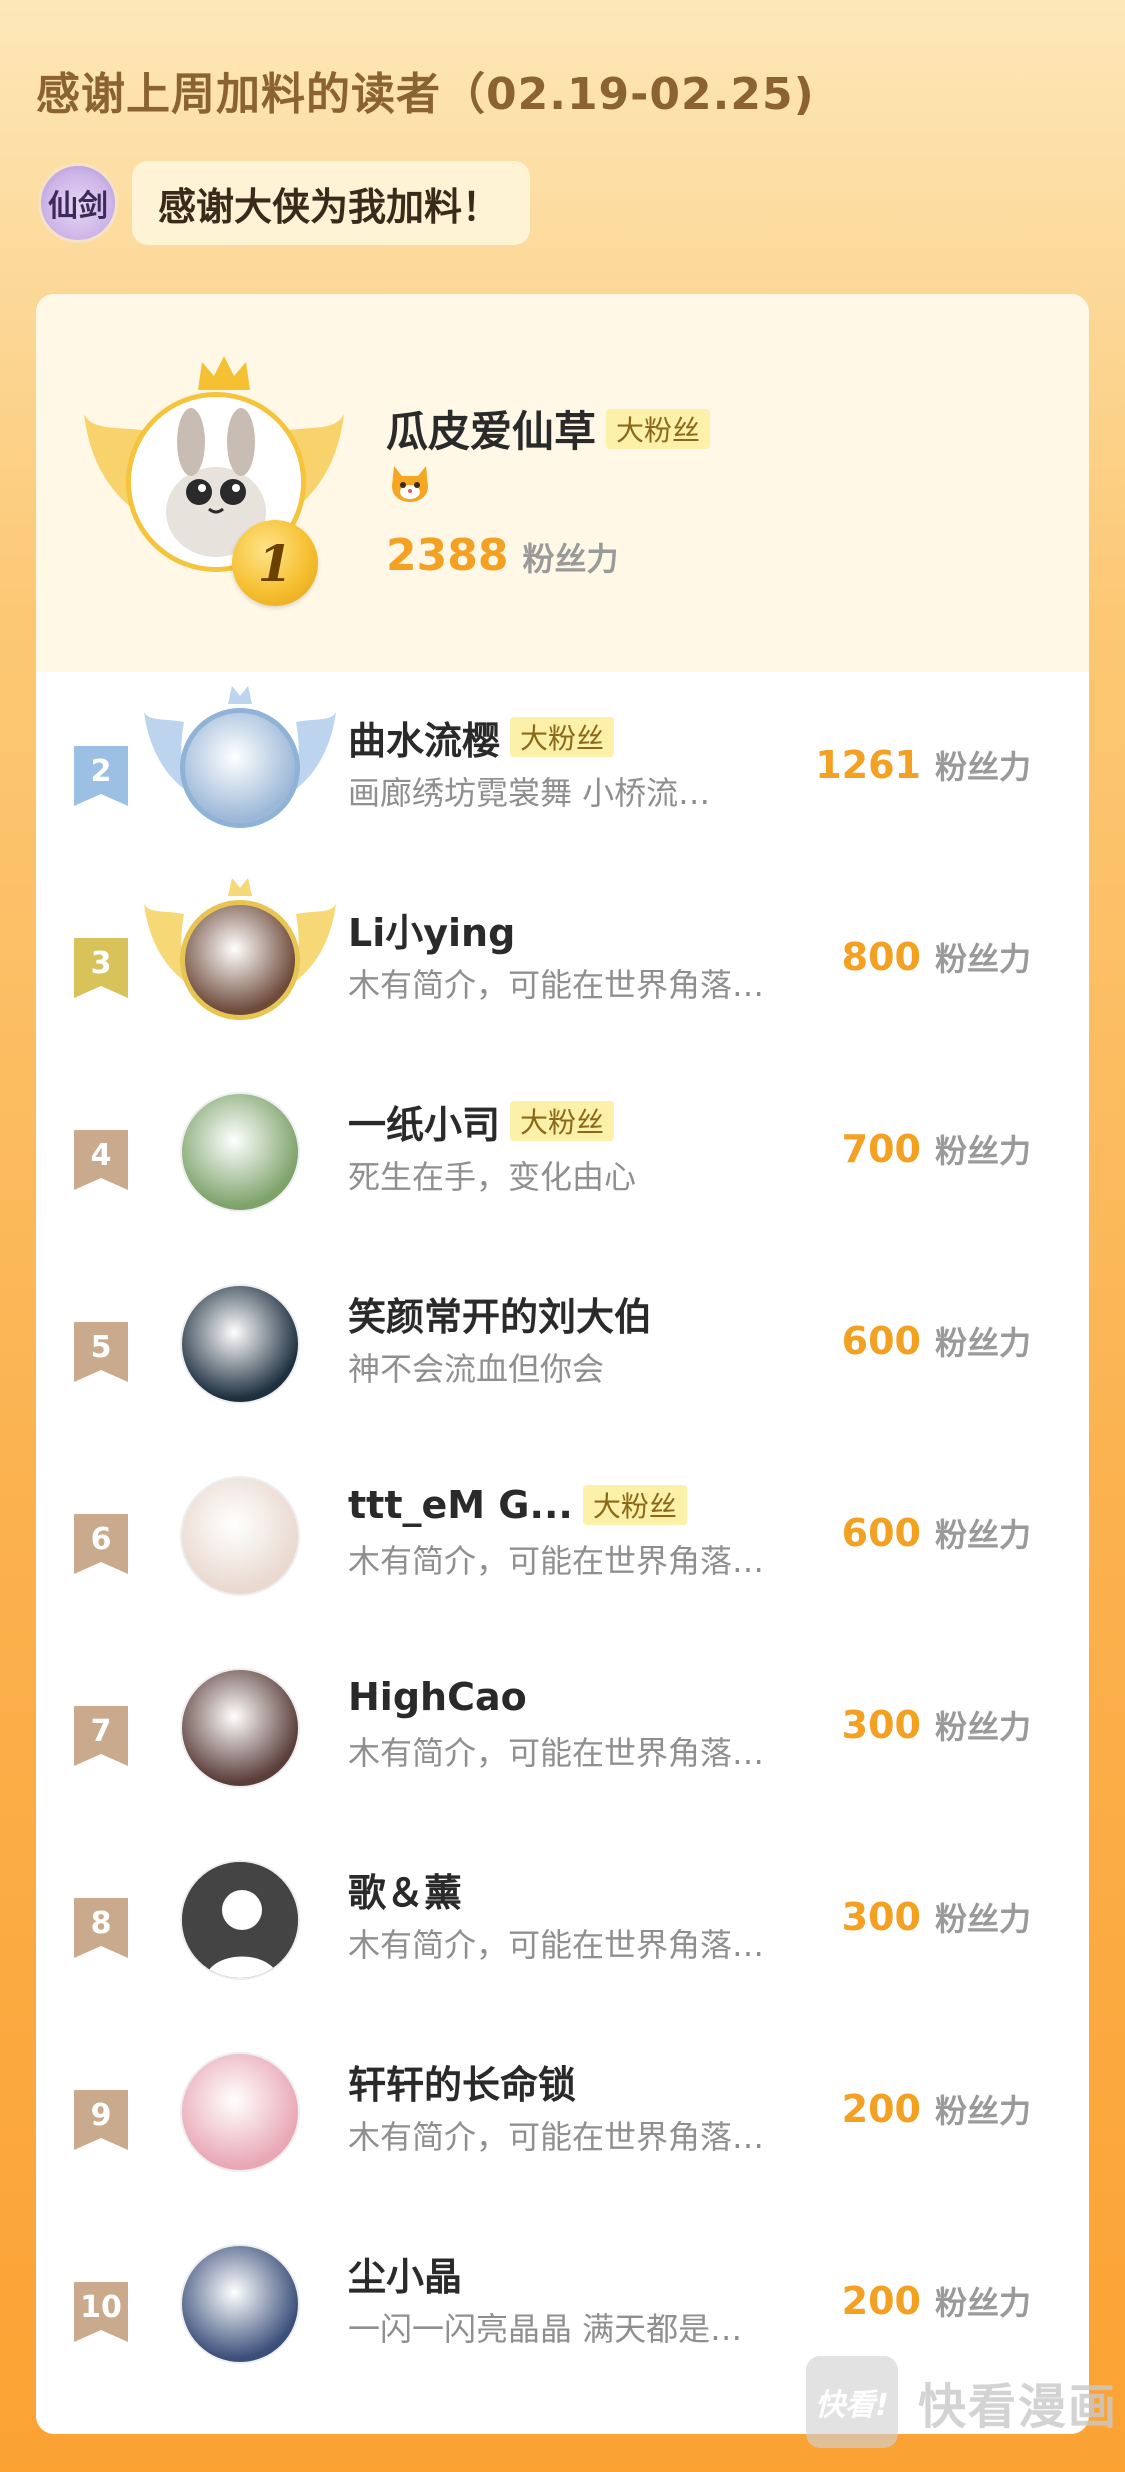  I want to click on rank-number: 4, so click(101, 1155).